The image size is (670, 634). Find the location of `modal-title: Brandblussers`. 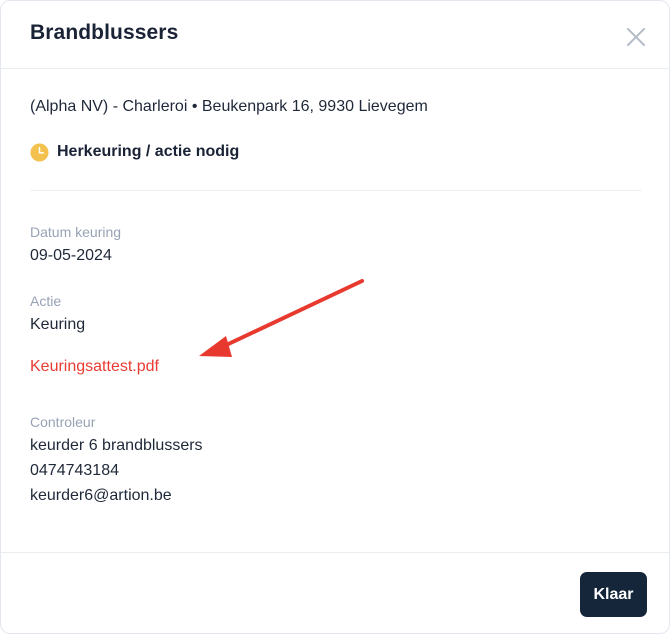

modal-title: Brandblussers is located at coordinates (104, 32).